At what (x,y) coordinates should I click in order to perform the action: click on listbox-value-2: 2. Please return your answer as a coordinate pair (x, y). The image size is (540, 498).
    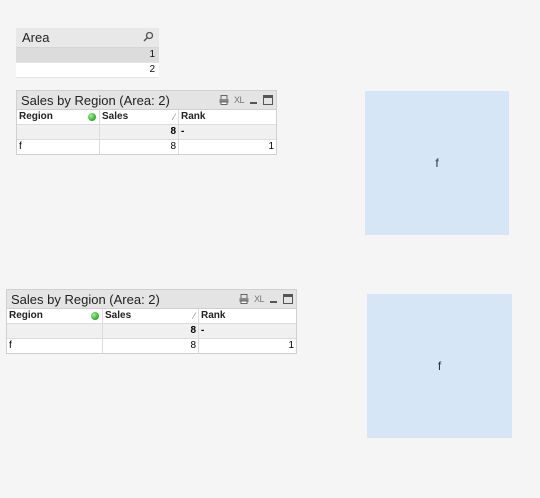
    Looking at the image, I should click on (87, 70).